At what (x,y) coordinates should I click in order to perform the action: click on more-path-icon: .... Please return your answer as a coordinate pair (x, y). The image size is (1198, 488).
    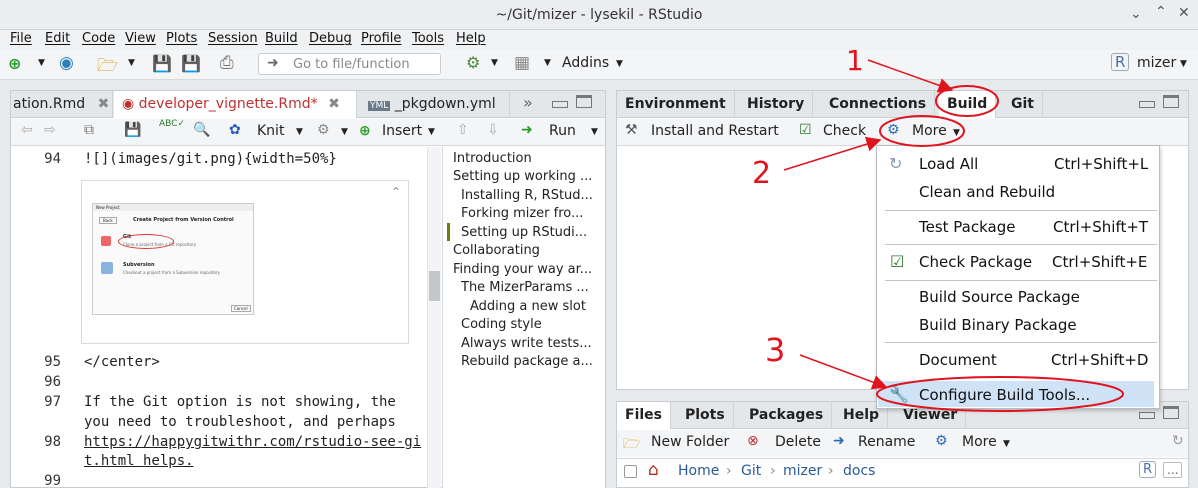
    Looking at the image, I should click on (1173, 470).